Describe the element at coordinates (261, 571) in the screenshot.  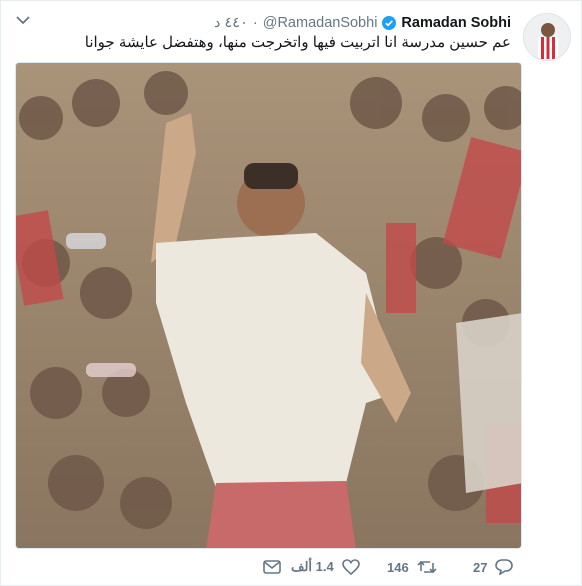
I see `tweet-actions: 1.4 ألف 146 27` at that location.